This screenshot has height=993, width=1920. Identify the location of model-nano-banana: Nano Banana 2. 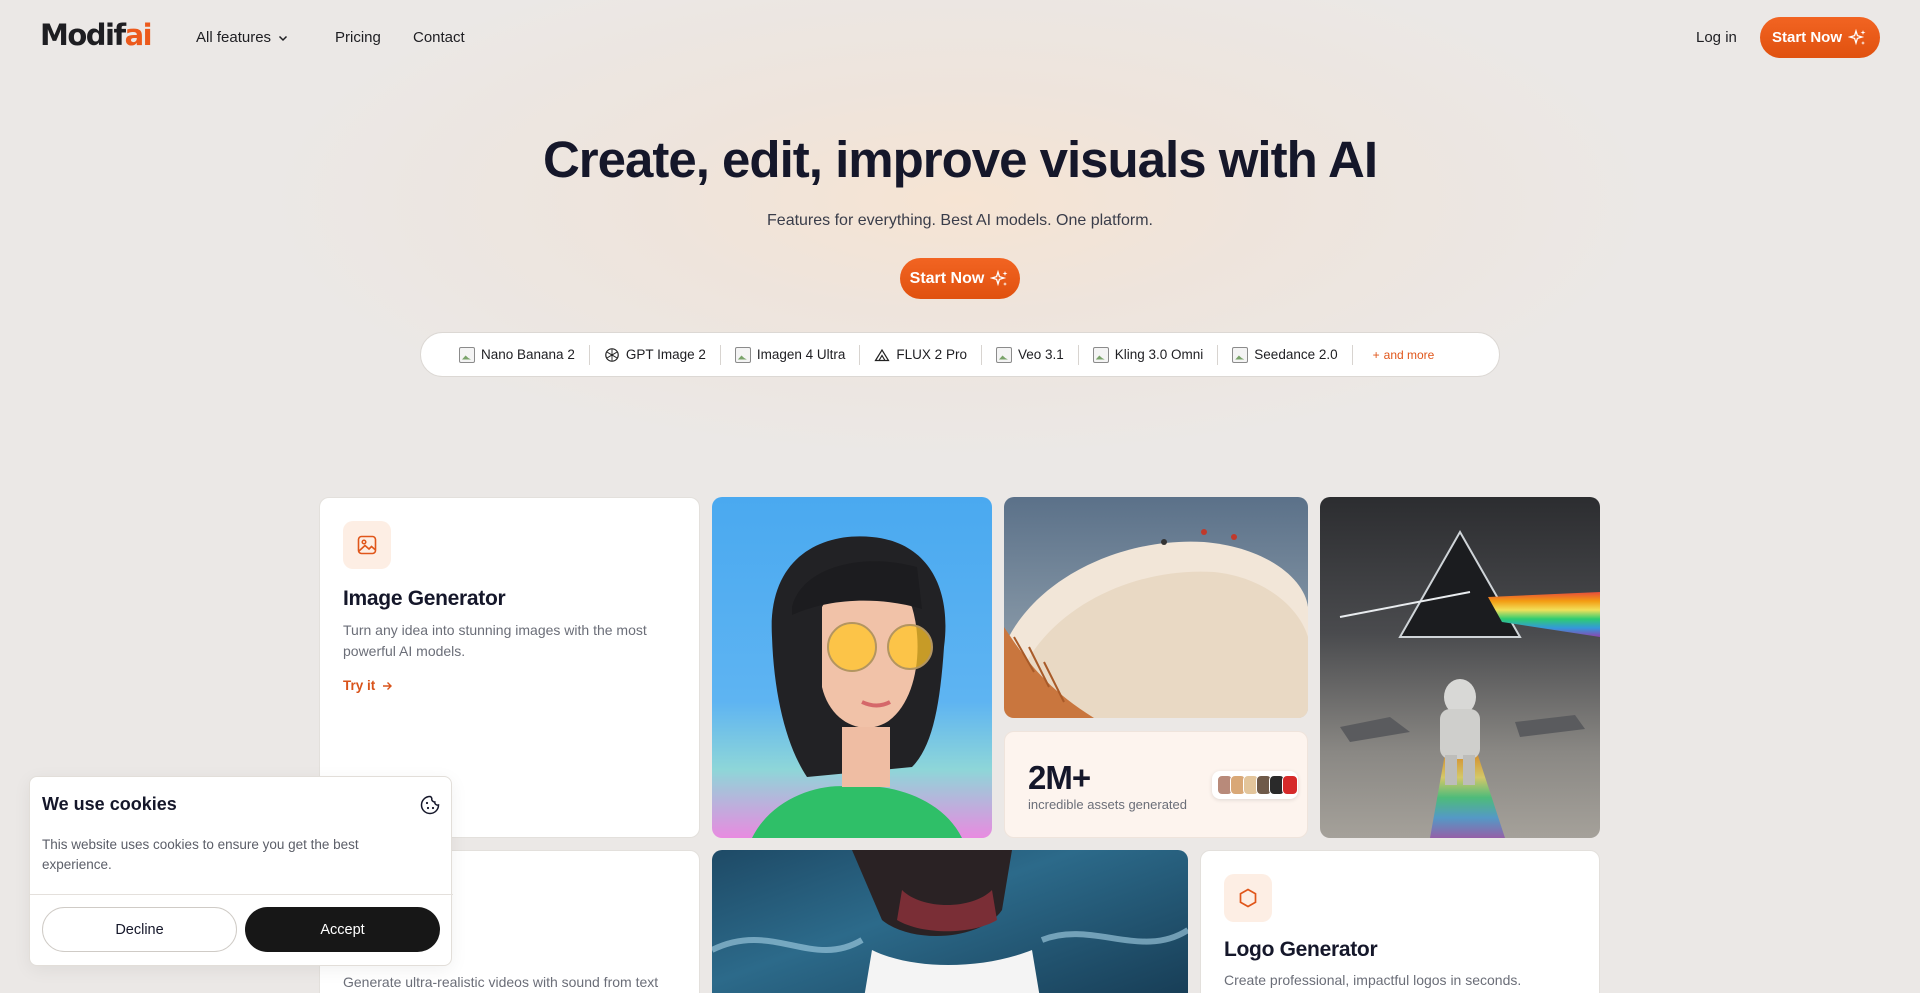
(517, 354).